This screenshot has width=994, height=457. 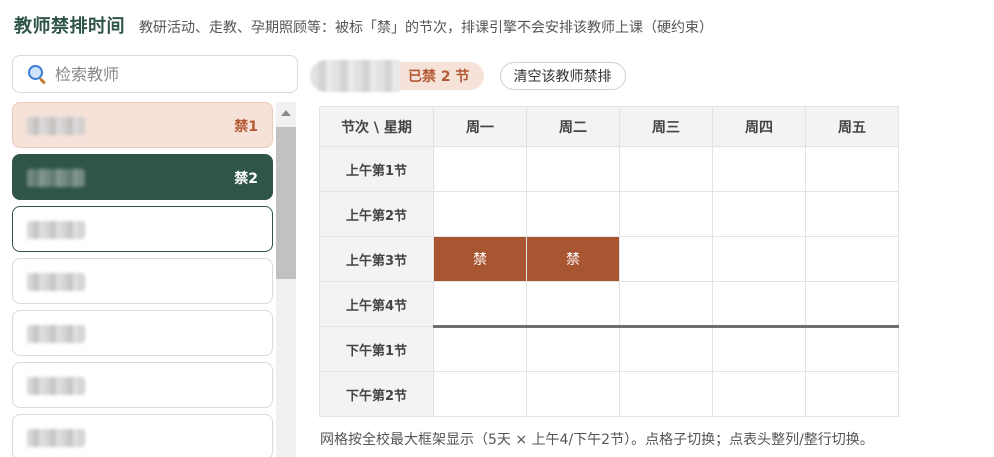 What do you see at coordinates (442, 76) in the screenshot?
I see `ban-count-pill: 已禁 2 节` at bounding box center [442, 76].